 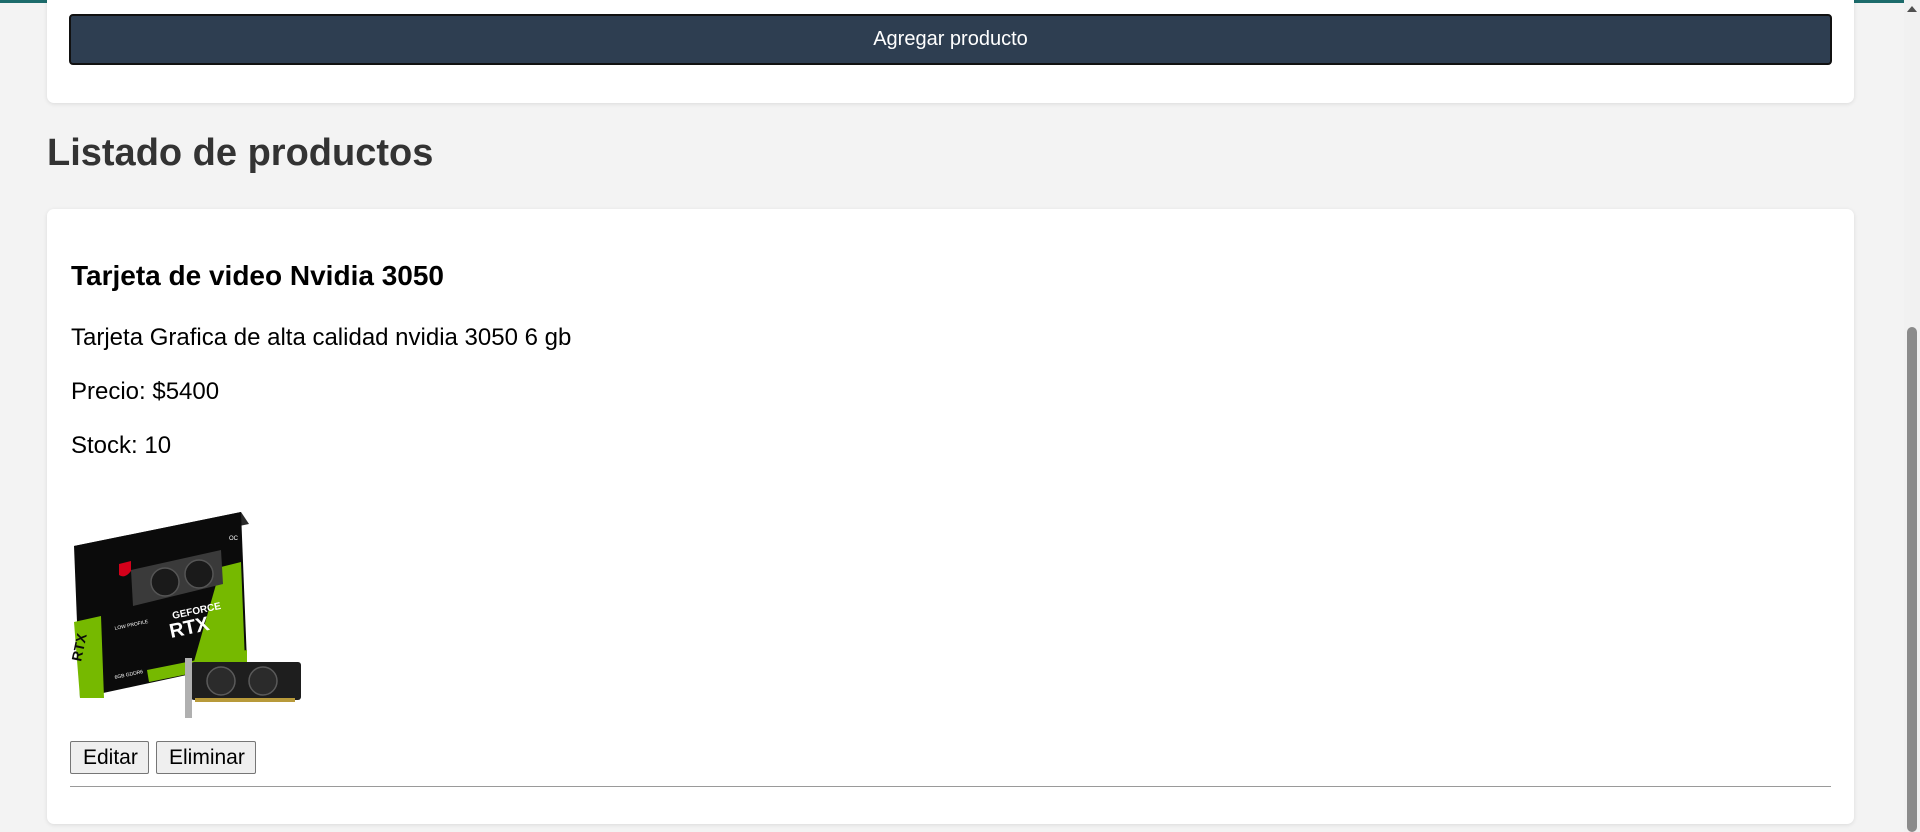 What do you see at coordinates (245, 700) in the screenshot?
I see `card-pcie-connector` at bounding box center [245, 700].